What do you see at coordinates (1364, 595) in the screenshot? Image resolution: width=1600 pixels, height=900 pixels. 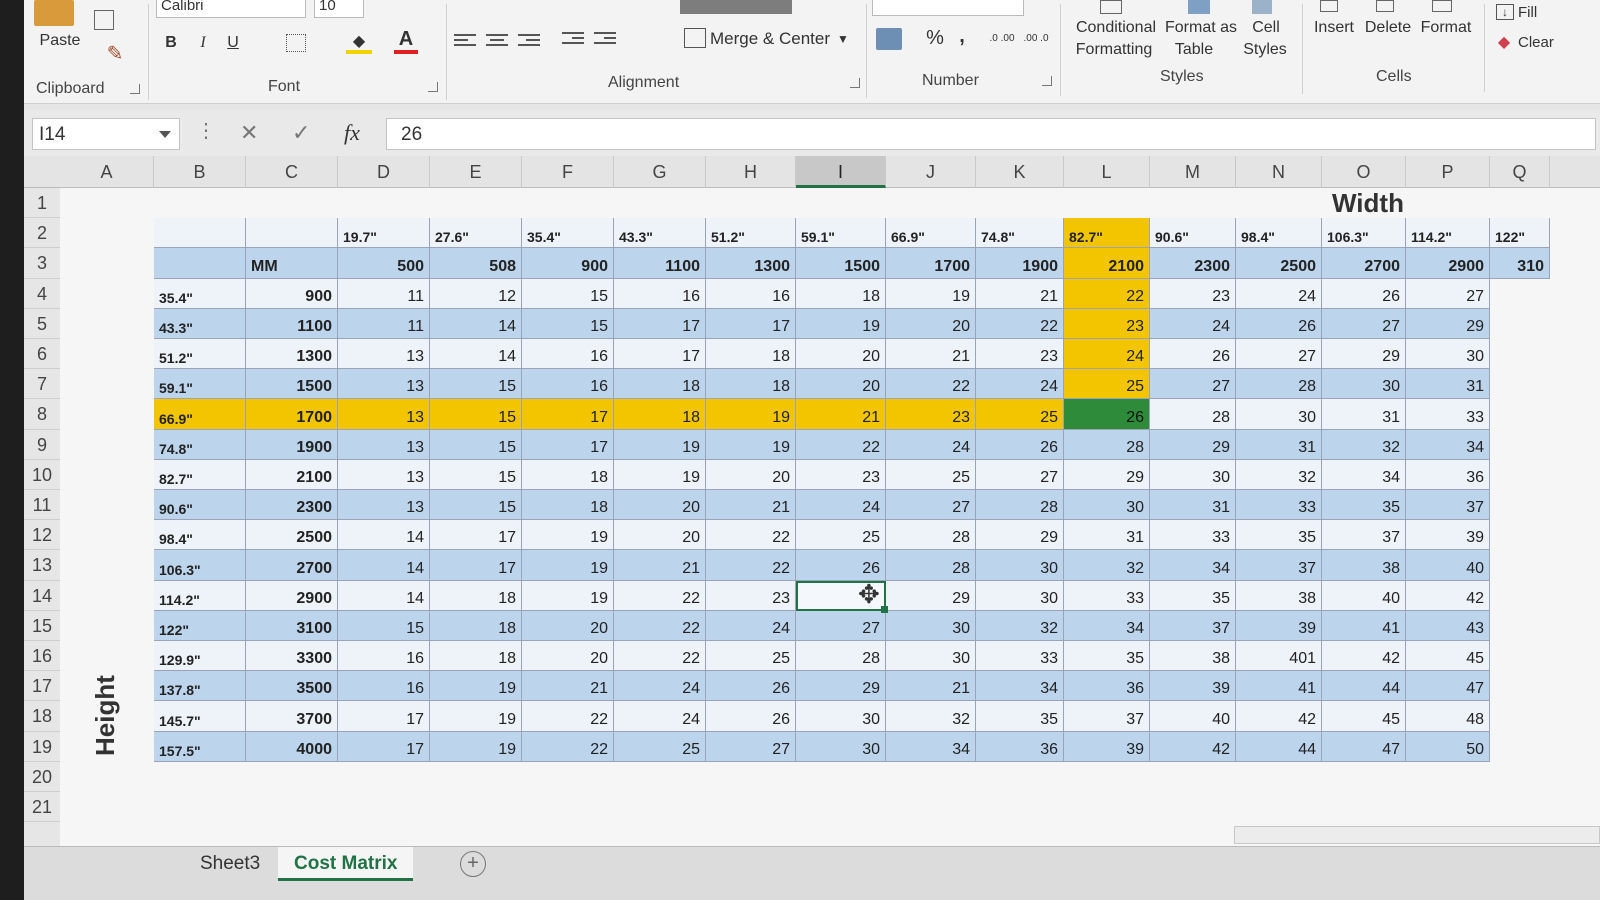 I see `matrix-cell: 40` at bounding box center [1364, 595].